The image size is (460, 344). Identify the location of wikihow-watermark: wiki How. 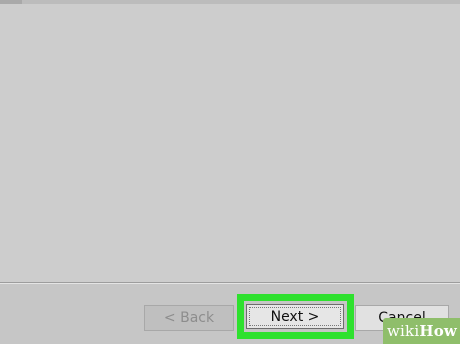
(421, 331).